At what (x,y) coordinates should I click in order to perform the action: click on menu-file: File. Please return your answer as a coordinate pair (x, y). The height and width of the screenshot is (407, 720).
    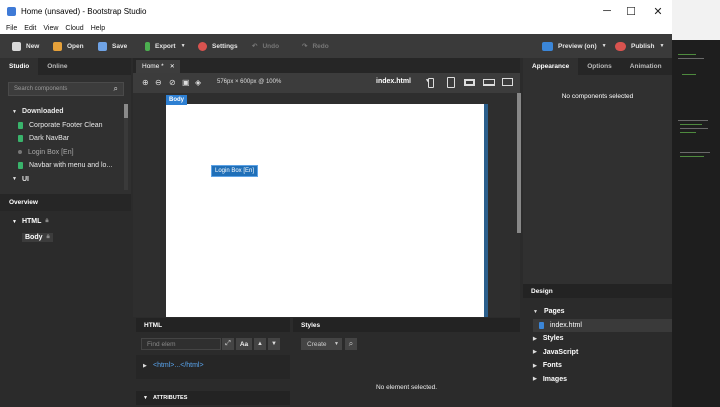
    Looking at the image, I should click on (11, 28).